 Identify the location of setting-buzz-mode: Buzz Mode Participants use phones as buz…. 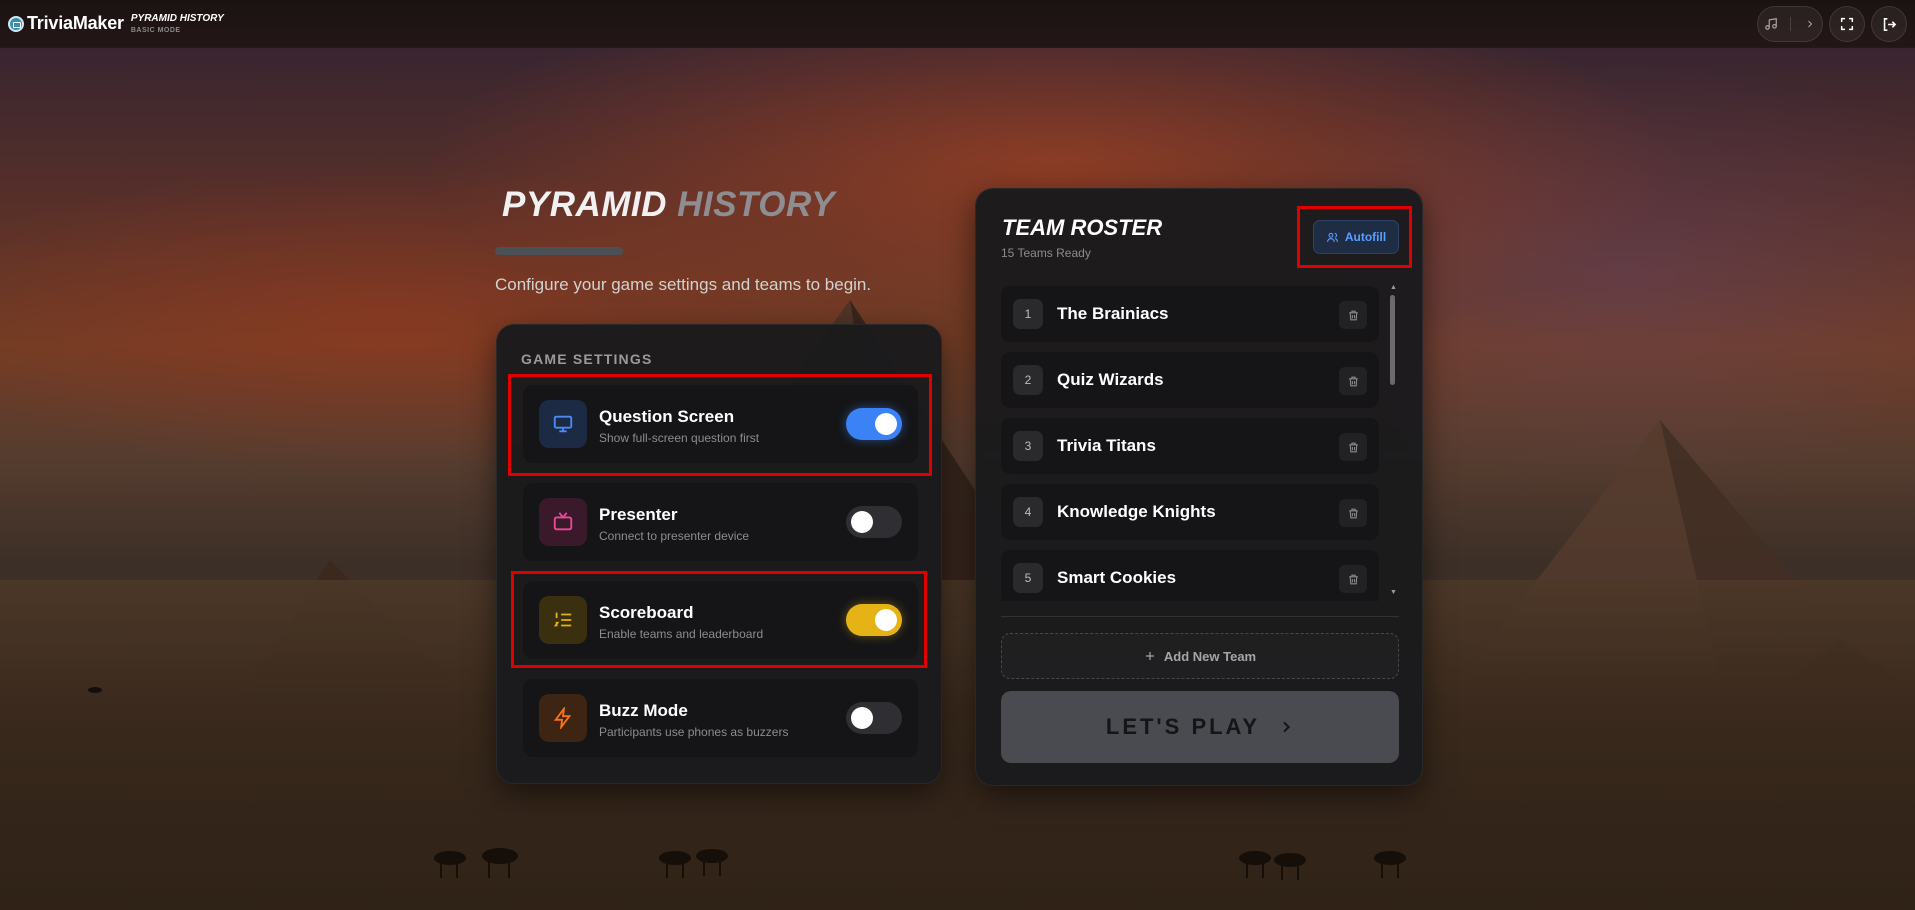
(720, 718).